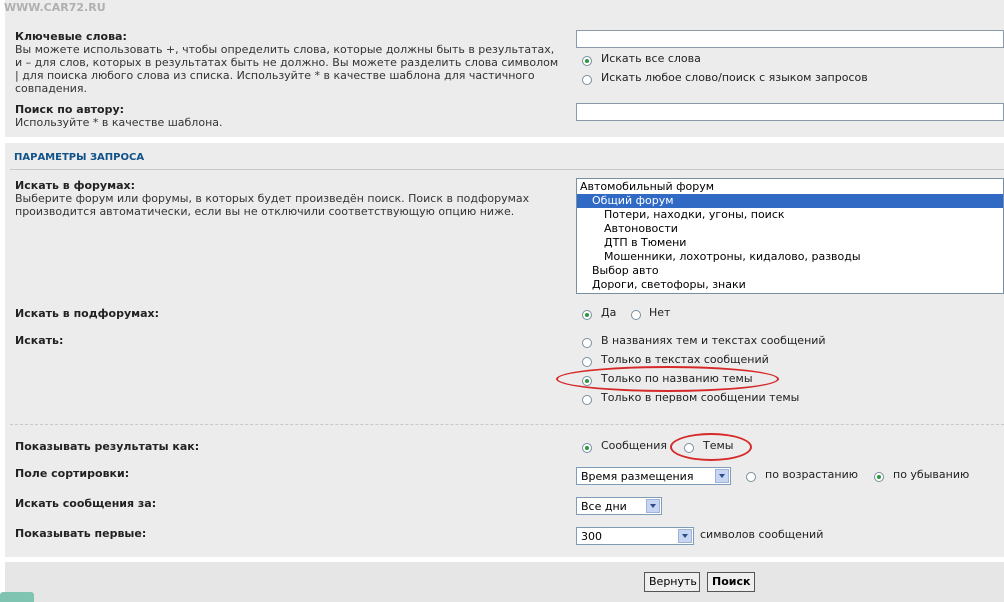 The width and height of the screenshot is (1004, 602). What do you see at coordinates (635, 536) in the screenshot?
I see `show-first-select: 300` at bounding box center [635, 536].